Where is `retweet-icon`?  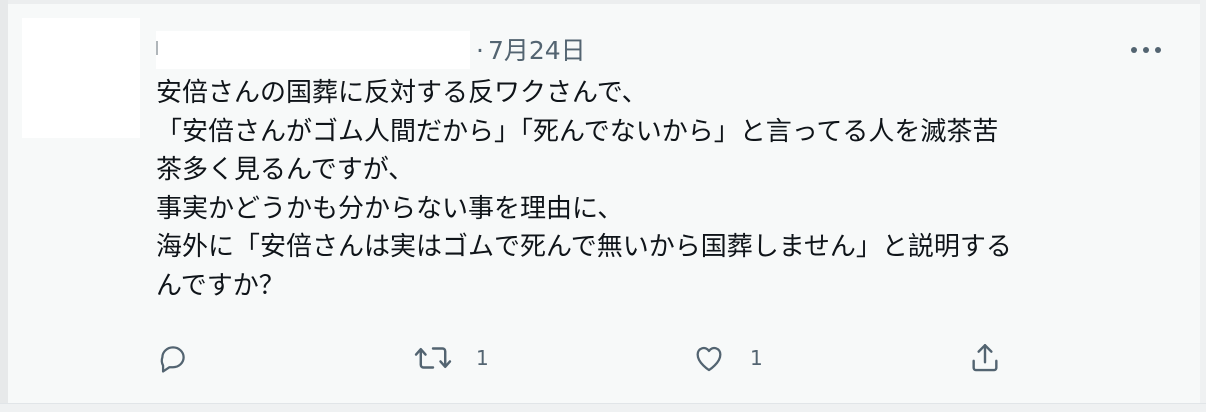
retweet-icon is located at coordinates (433, 358).